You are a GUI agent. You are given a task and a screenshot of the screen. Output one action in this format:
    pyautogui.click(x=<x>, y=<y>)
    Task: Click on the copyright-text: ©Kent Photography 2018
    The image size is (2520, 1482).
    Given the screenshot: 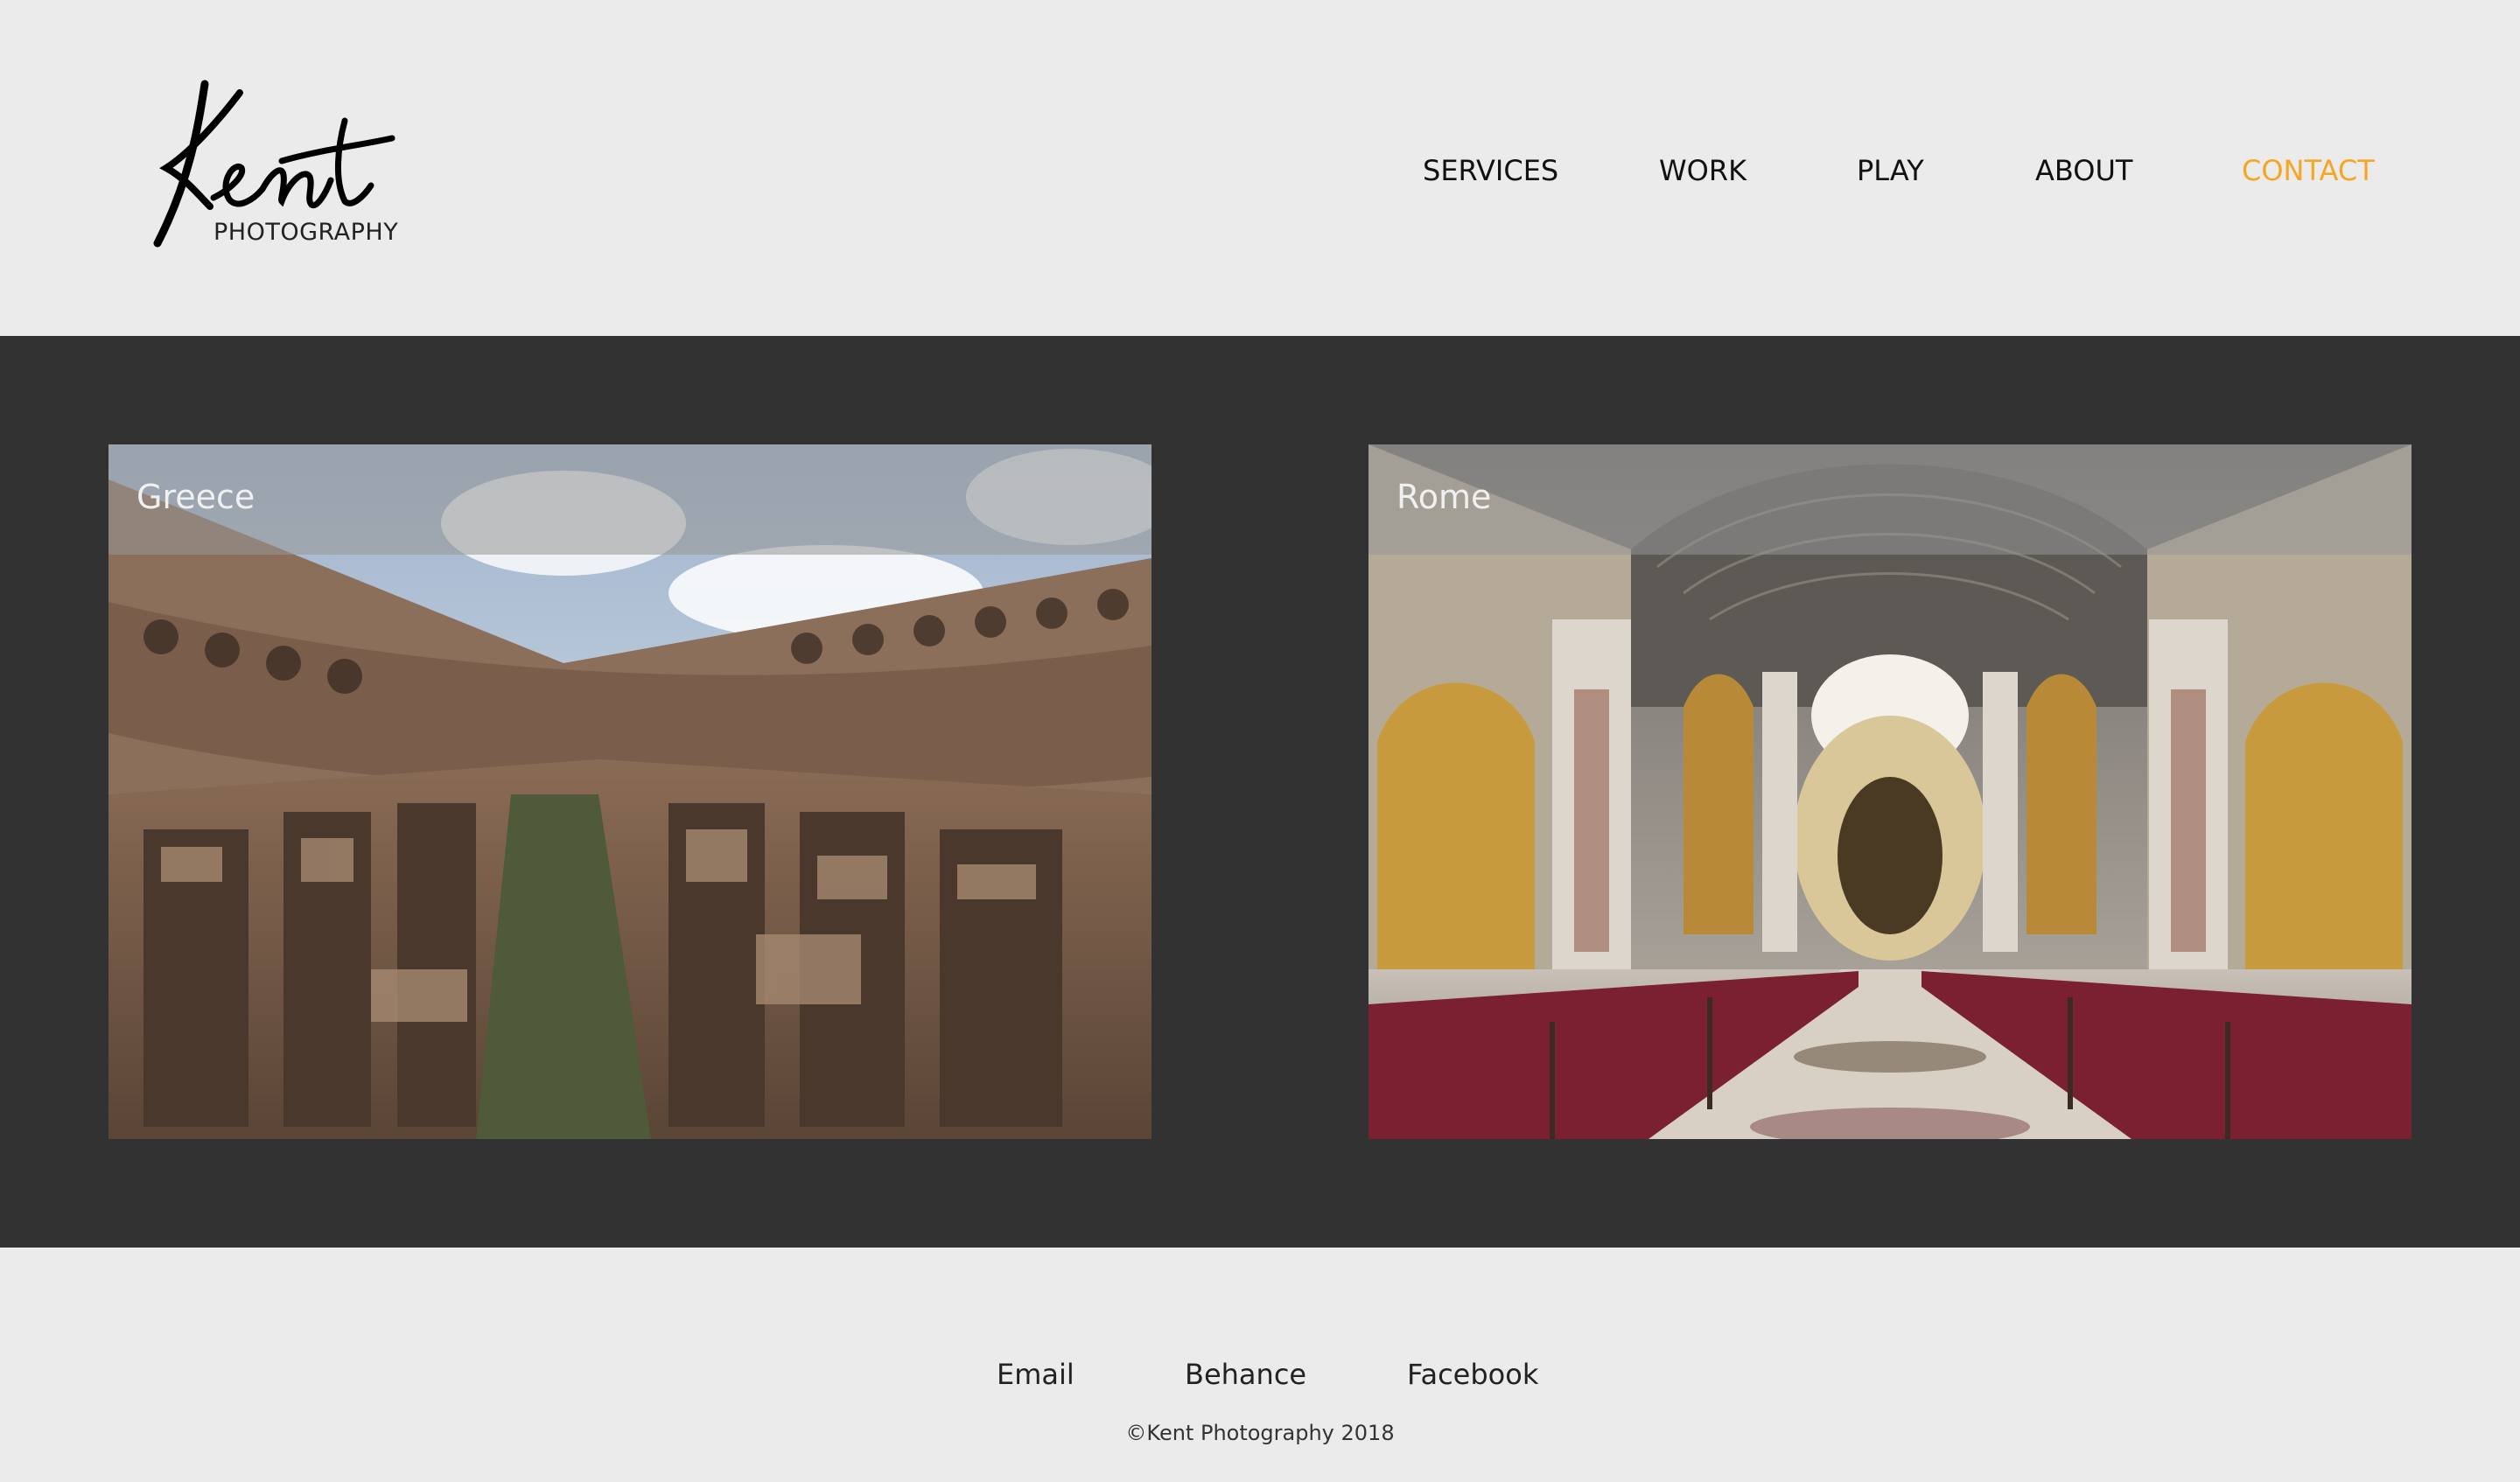 What is the action you would take?
    pyautogui.click(x=1260, y=1433)
    